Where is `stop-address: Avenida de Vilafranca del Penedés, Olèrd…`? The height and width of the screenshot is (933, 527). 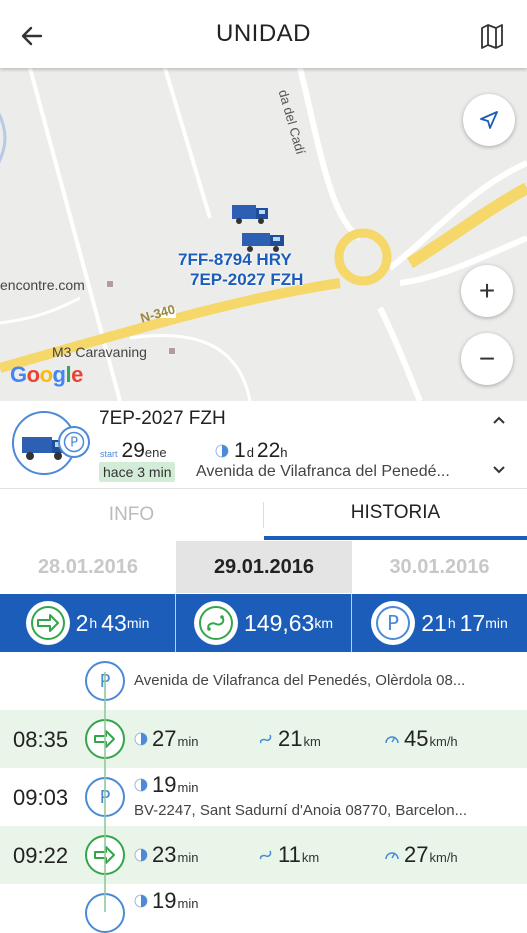
stop-address: Avenida de Vilafranca del Penedés, Olèrd… is located at coordinates (300, 680).